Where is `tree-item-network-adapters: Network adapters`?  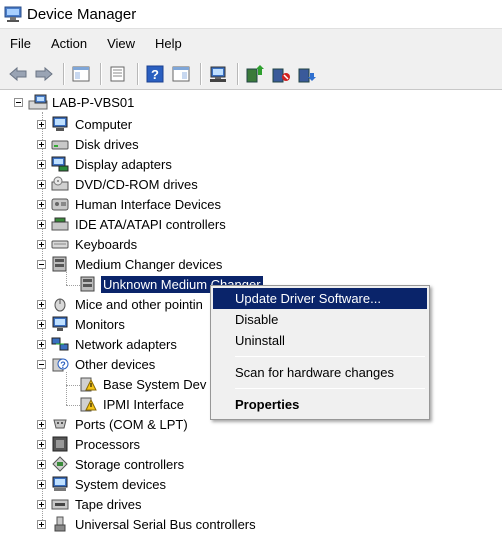 tree-item-network-adapters: Network adapters is located at coordinates (108, 344).